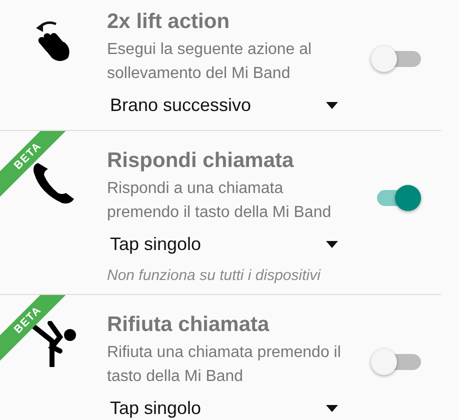 Image resolution: width=459 pixels, height=420 pixels. What do you see at coordinates (224, 105) in the screenshot?
I see `action-dropdown: Brano successivo` at bounding box center [224, 105].